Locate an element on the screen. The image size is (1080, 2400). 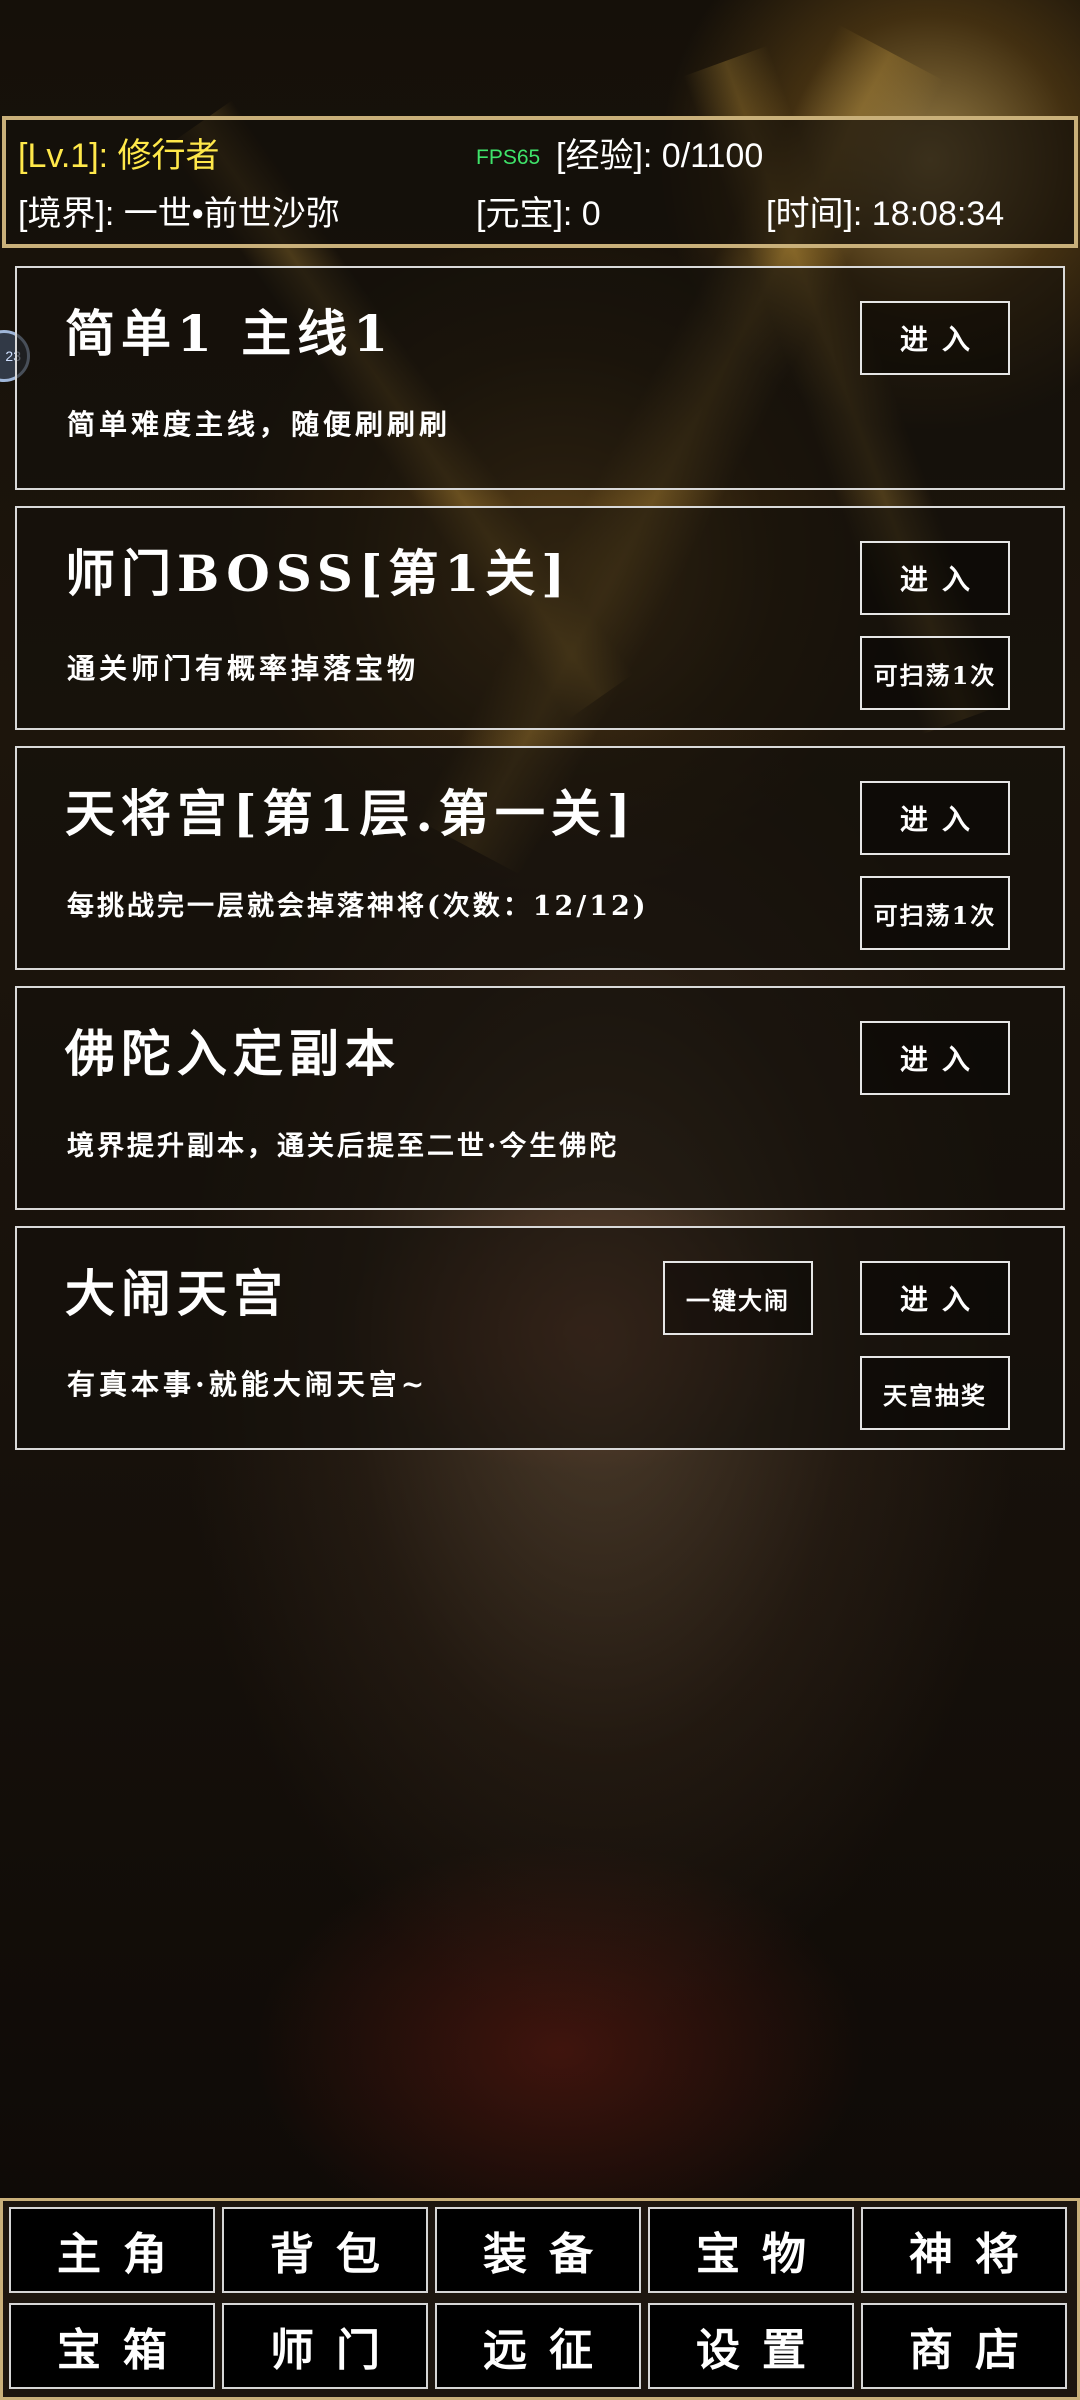
card-description: 有真本事·就能大闹天宫~ is located at coordinates (248, 1384).